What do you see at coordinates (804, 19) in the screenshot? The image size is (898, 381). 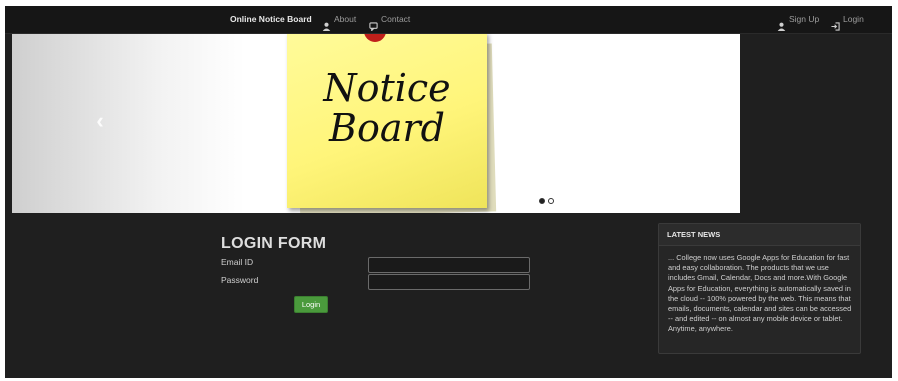 I see `nav-signup-label: Sign Up` at bounding box center [804, 19].